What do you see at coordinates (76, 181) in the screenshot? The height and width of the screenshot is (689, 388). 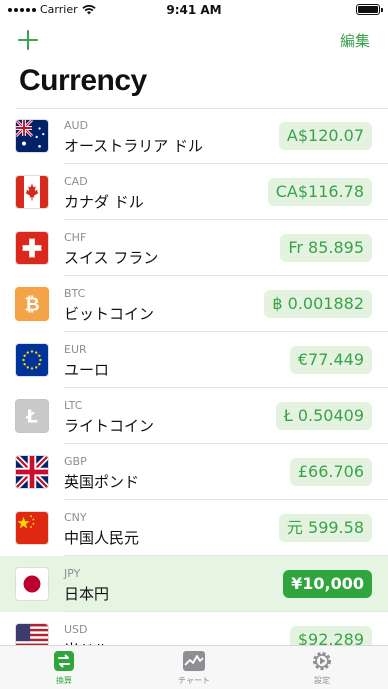 I see `currency-code: CAD` at bounding box center [76, 181].